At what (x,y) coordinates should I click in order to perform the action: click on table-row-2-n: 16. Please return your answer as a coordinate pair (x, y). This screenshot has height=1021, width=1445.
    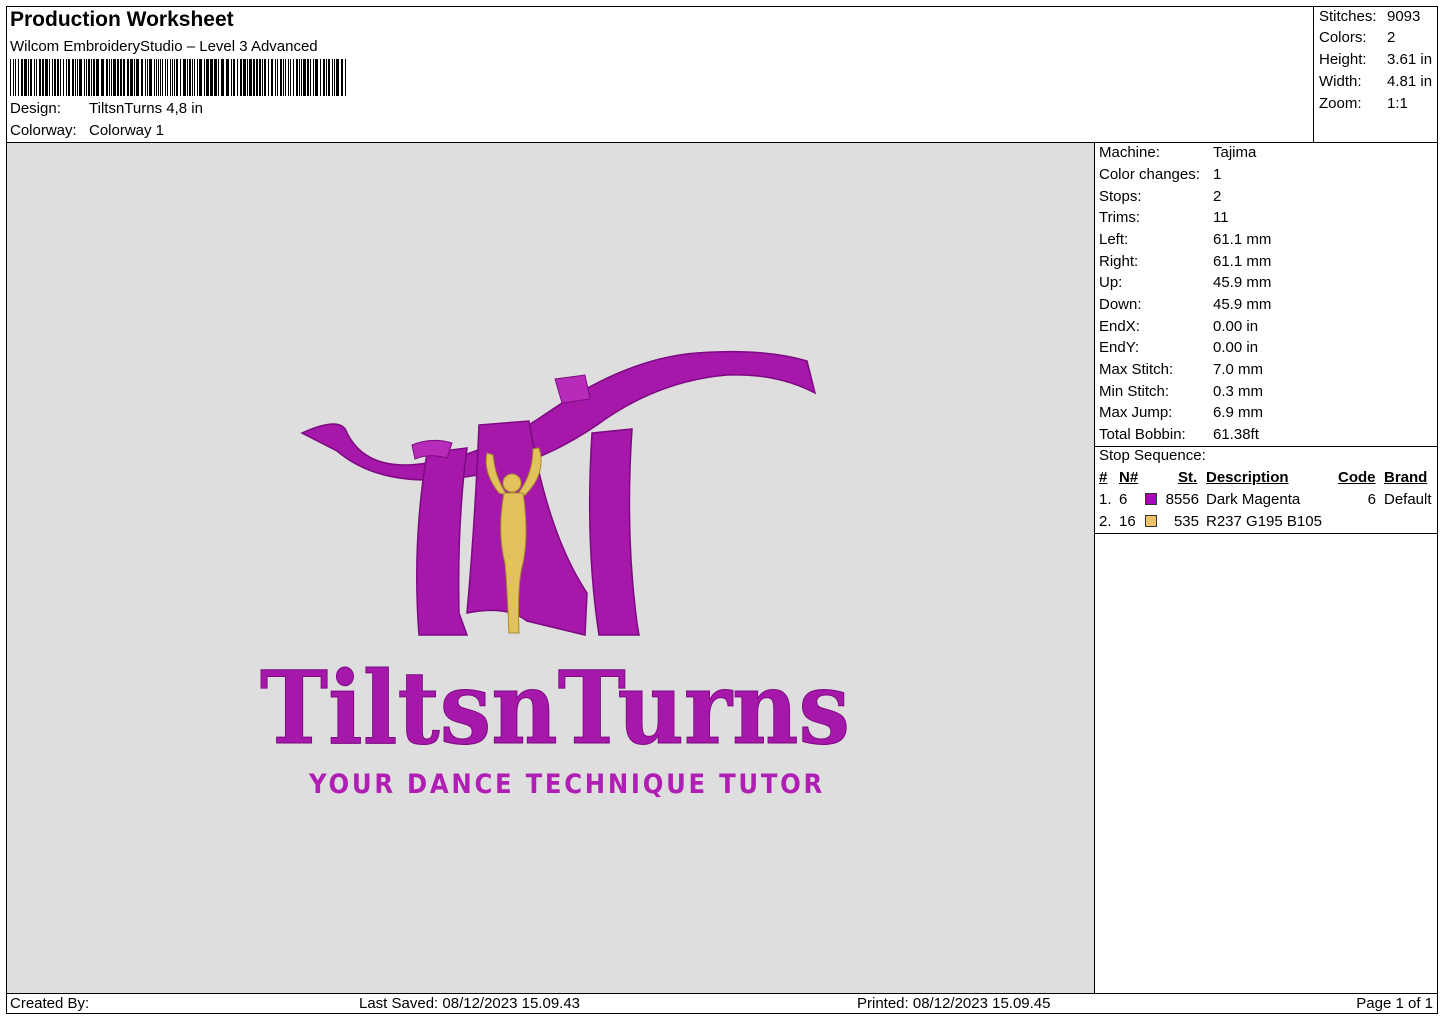
    Looking at the image, I should click on (1127, 521).